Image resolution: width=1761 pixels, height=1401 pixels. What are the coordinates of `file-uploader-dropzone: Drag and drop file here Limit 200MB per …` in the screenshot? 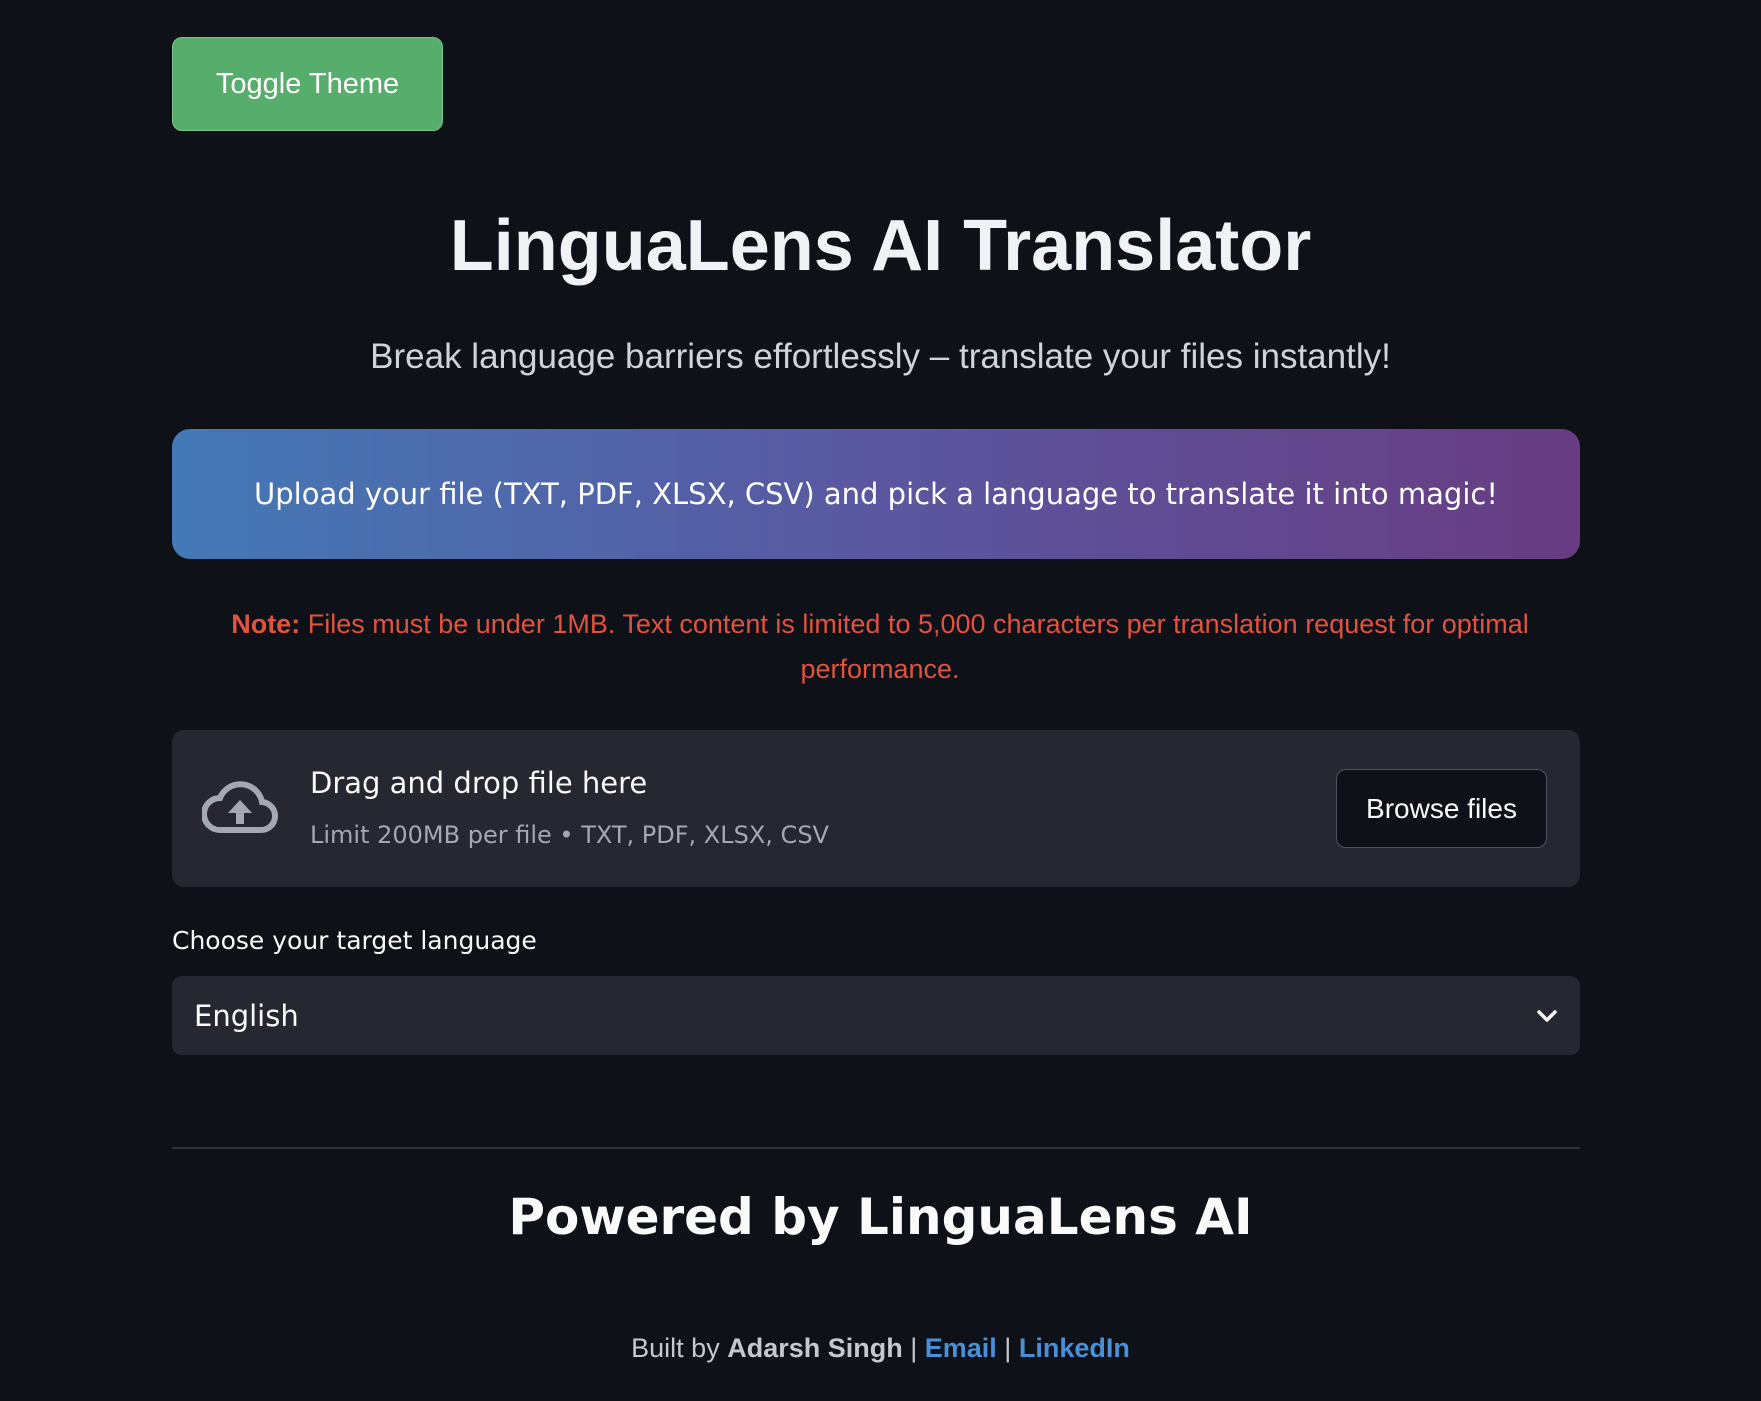 It's located at (876, 808).